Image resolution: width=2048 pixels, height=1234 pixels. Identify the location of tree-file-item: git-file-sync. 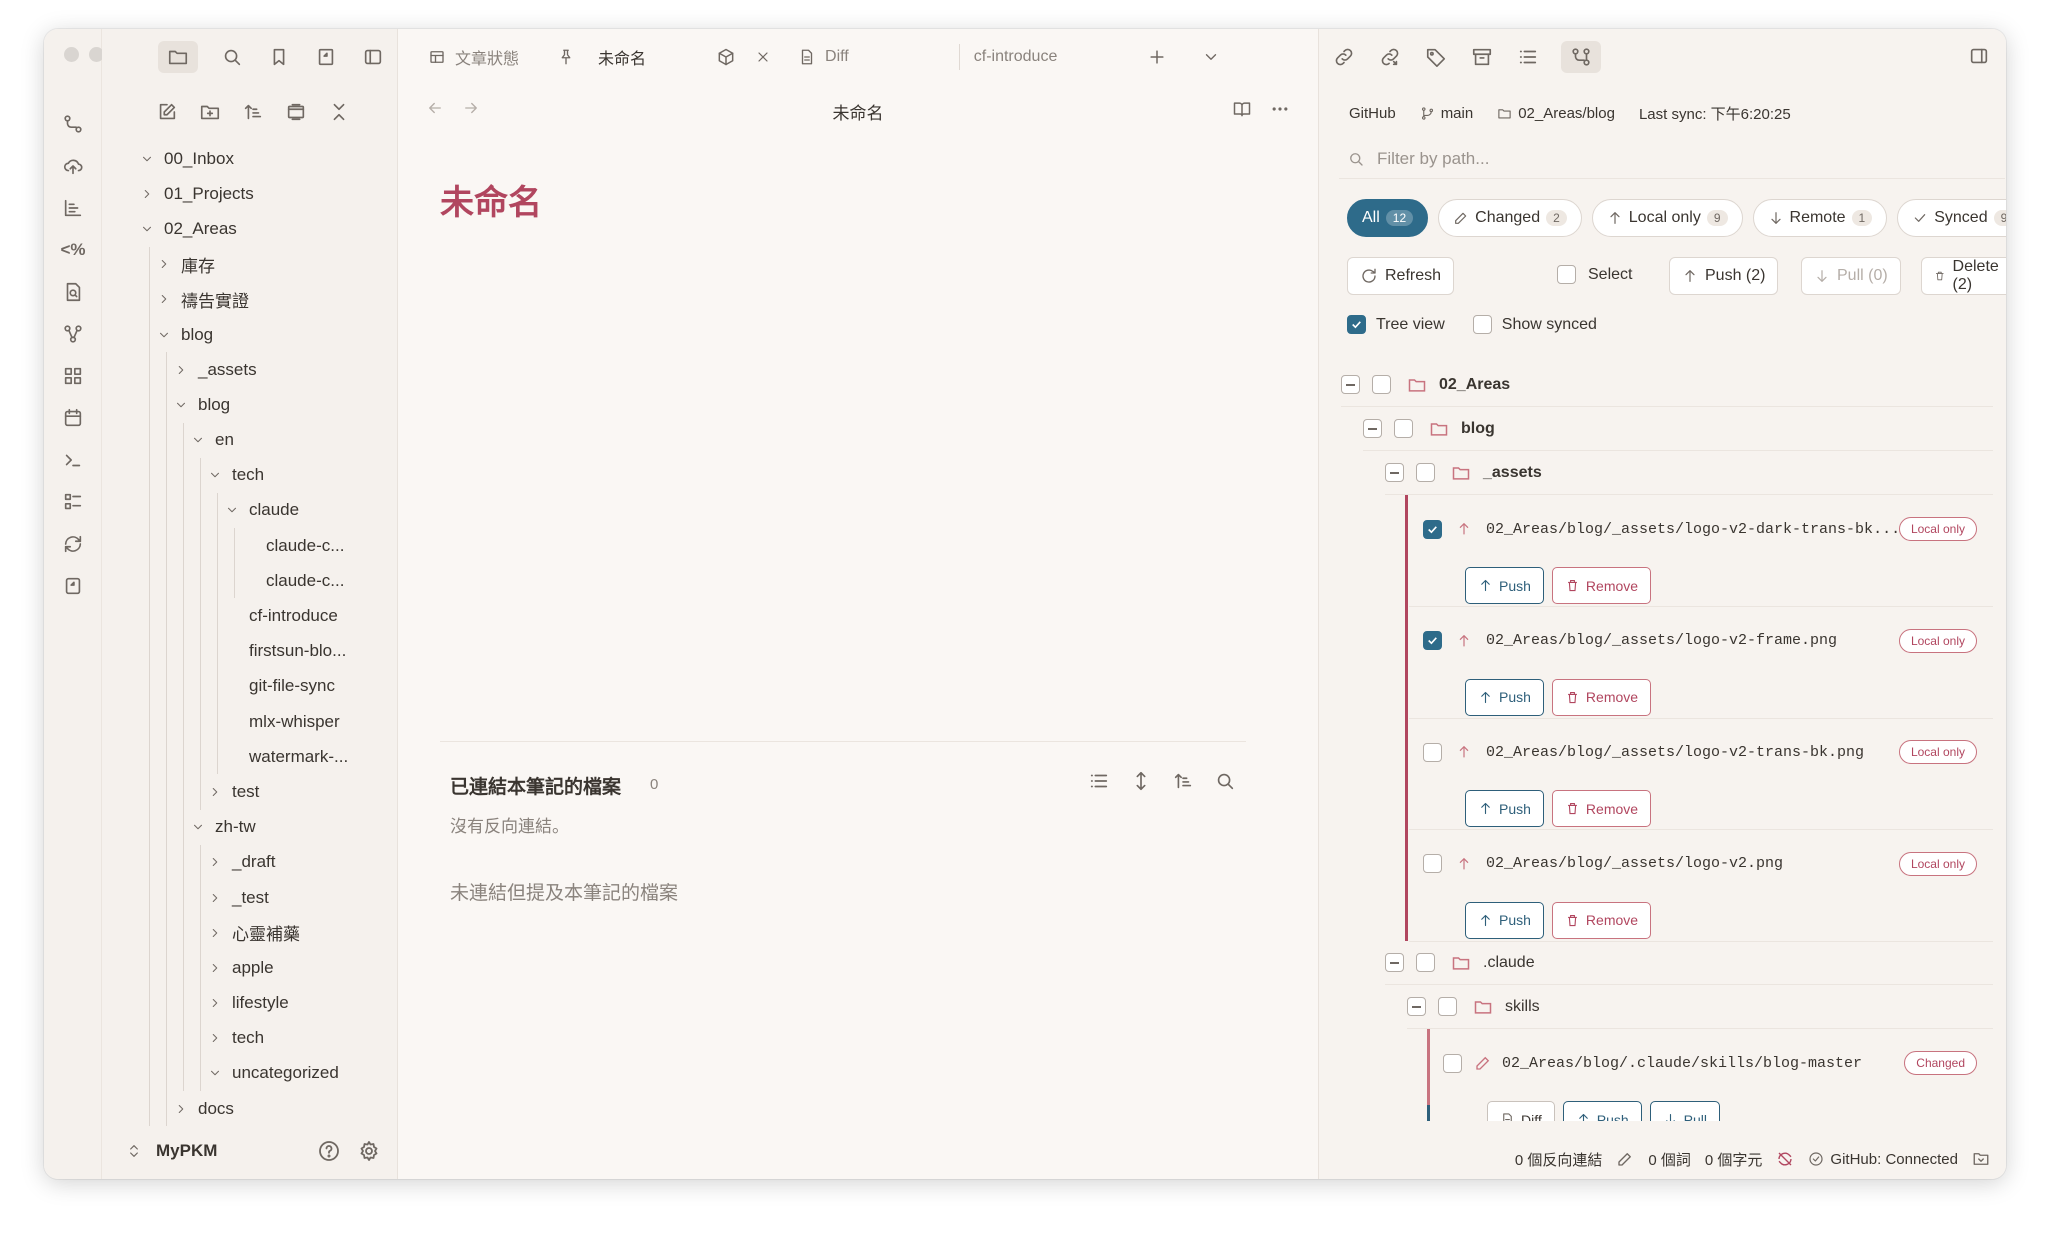
(249, 686).